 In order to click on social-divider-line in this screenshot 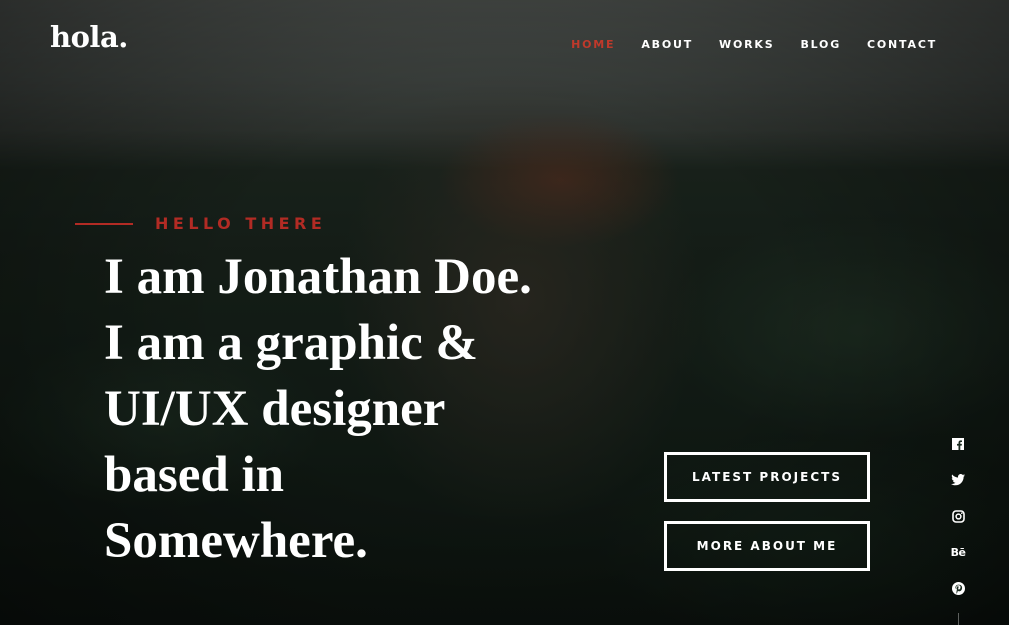, I will do `click(958, 619)`.